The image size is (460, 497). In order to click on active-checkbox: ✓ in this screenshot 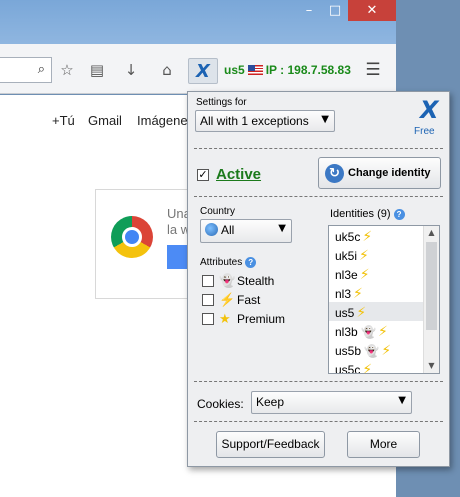, I will do `click(203, 175)`.